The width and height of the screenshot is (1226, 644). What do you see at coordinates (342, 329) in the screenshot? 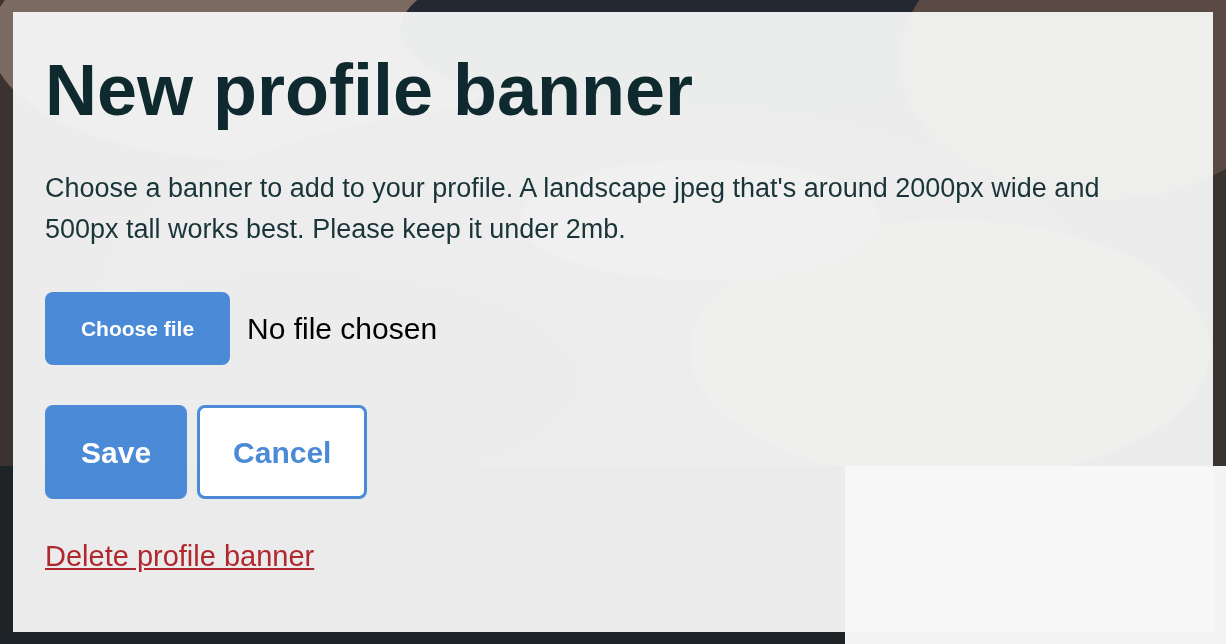
I see `file-status: No file chosen` at bounding box center [342, 329].